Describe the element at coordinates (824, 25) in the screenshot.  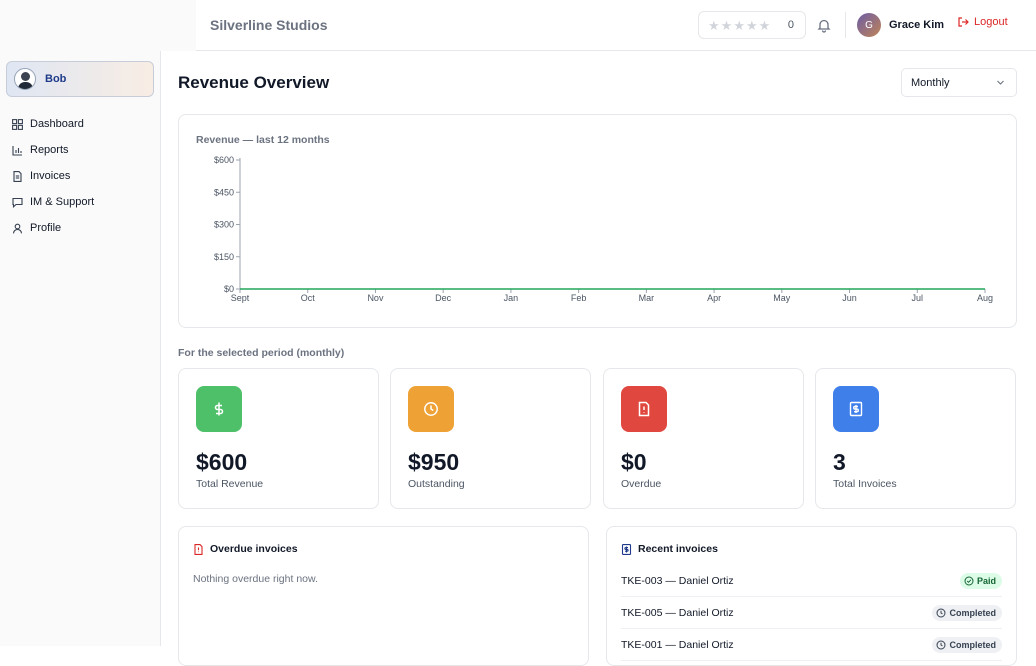
I see `bell-icon` at that location.